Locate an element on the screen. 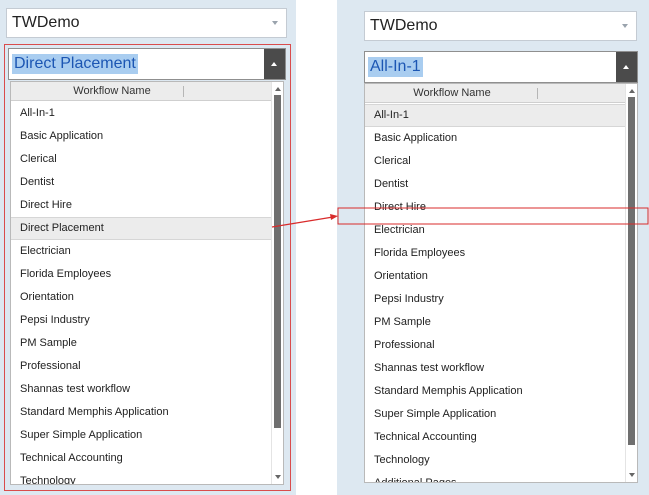 The width and height of the screenshot is (649, 495). workflow-combobox: All-In-1 is located at coordinates (501, 67).